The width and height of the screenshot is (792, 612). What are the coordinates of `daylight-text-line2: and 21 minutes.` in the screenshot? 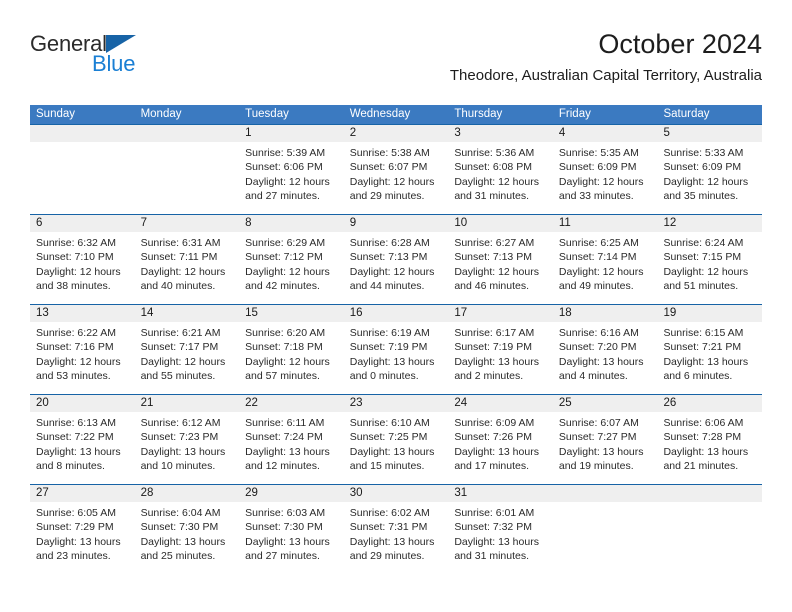 It's located at (701, 466).